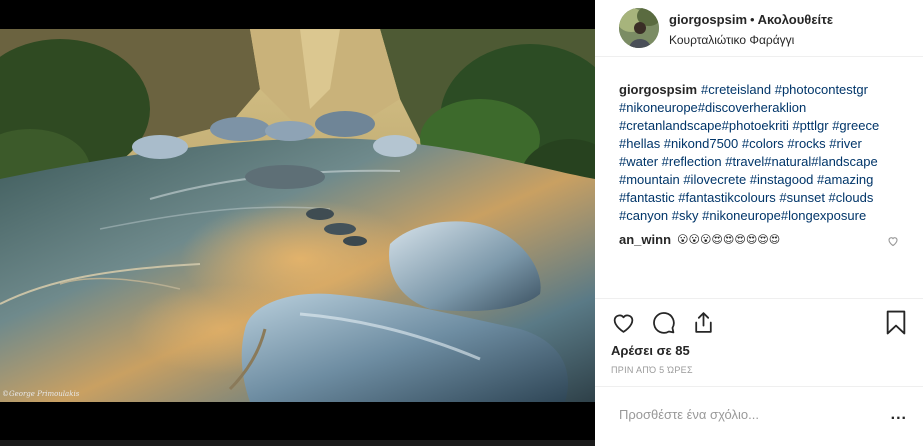  I want to click on post-actions: Αρέσει σε 85 ΠΡΙΝ ΑΠΌ 5 ΏΡΕΣ, so click(759, 336).